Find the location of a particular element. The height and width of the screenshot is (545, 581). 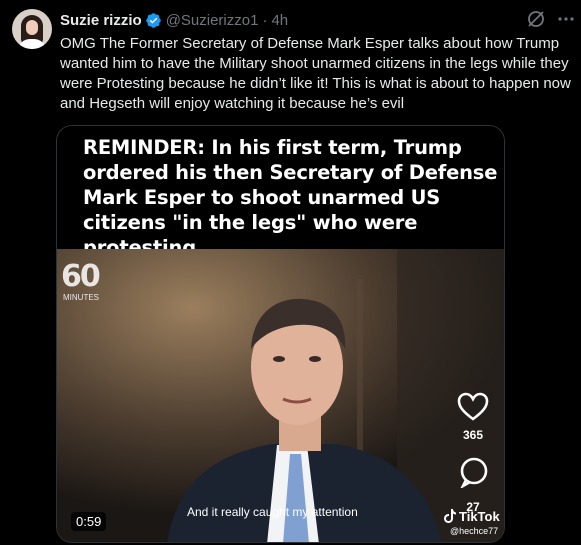

heart-icon is located at coordinates (473, 407).